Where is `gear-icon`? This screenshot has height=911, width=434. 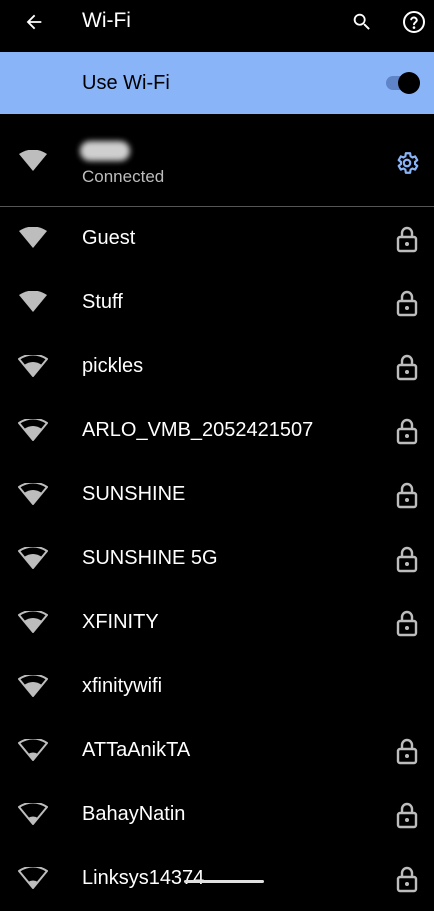
gear-icon is located at coordinates (407, 163).